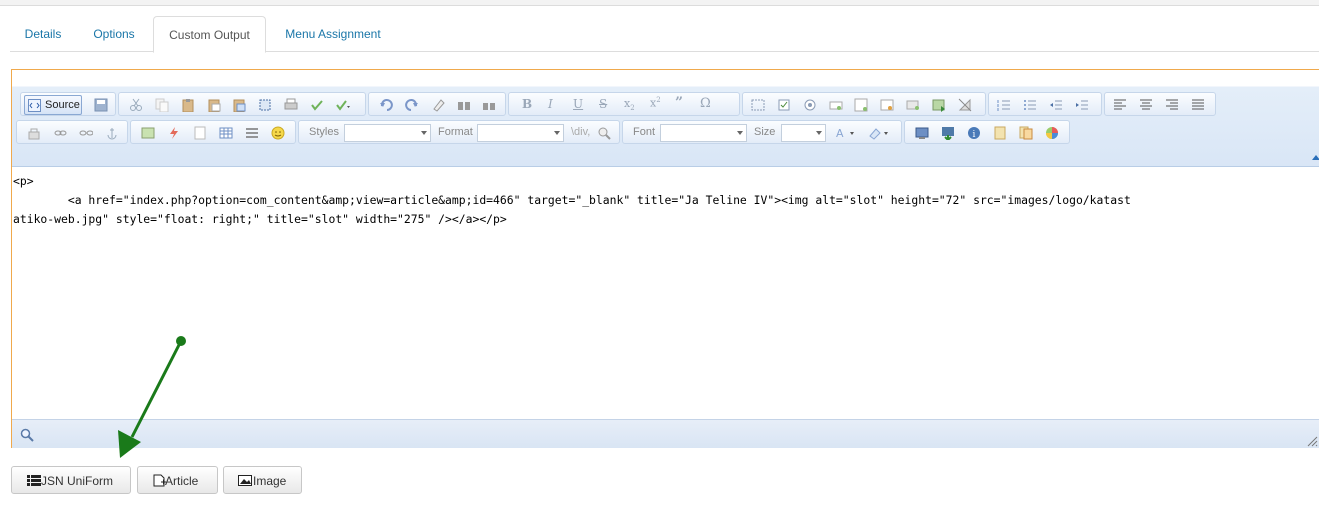 The width and height of the screenshot is (1319, 507). I want to click on spellcheck-icon, so click(317, 105).